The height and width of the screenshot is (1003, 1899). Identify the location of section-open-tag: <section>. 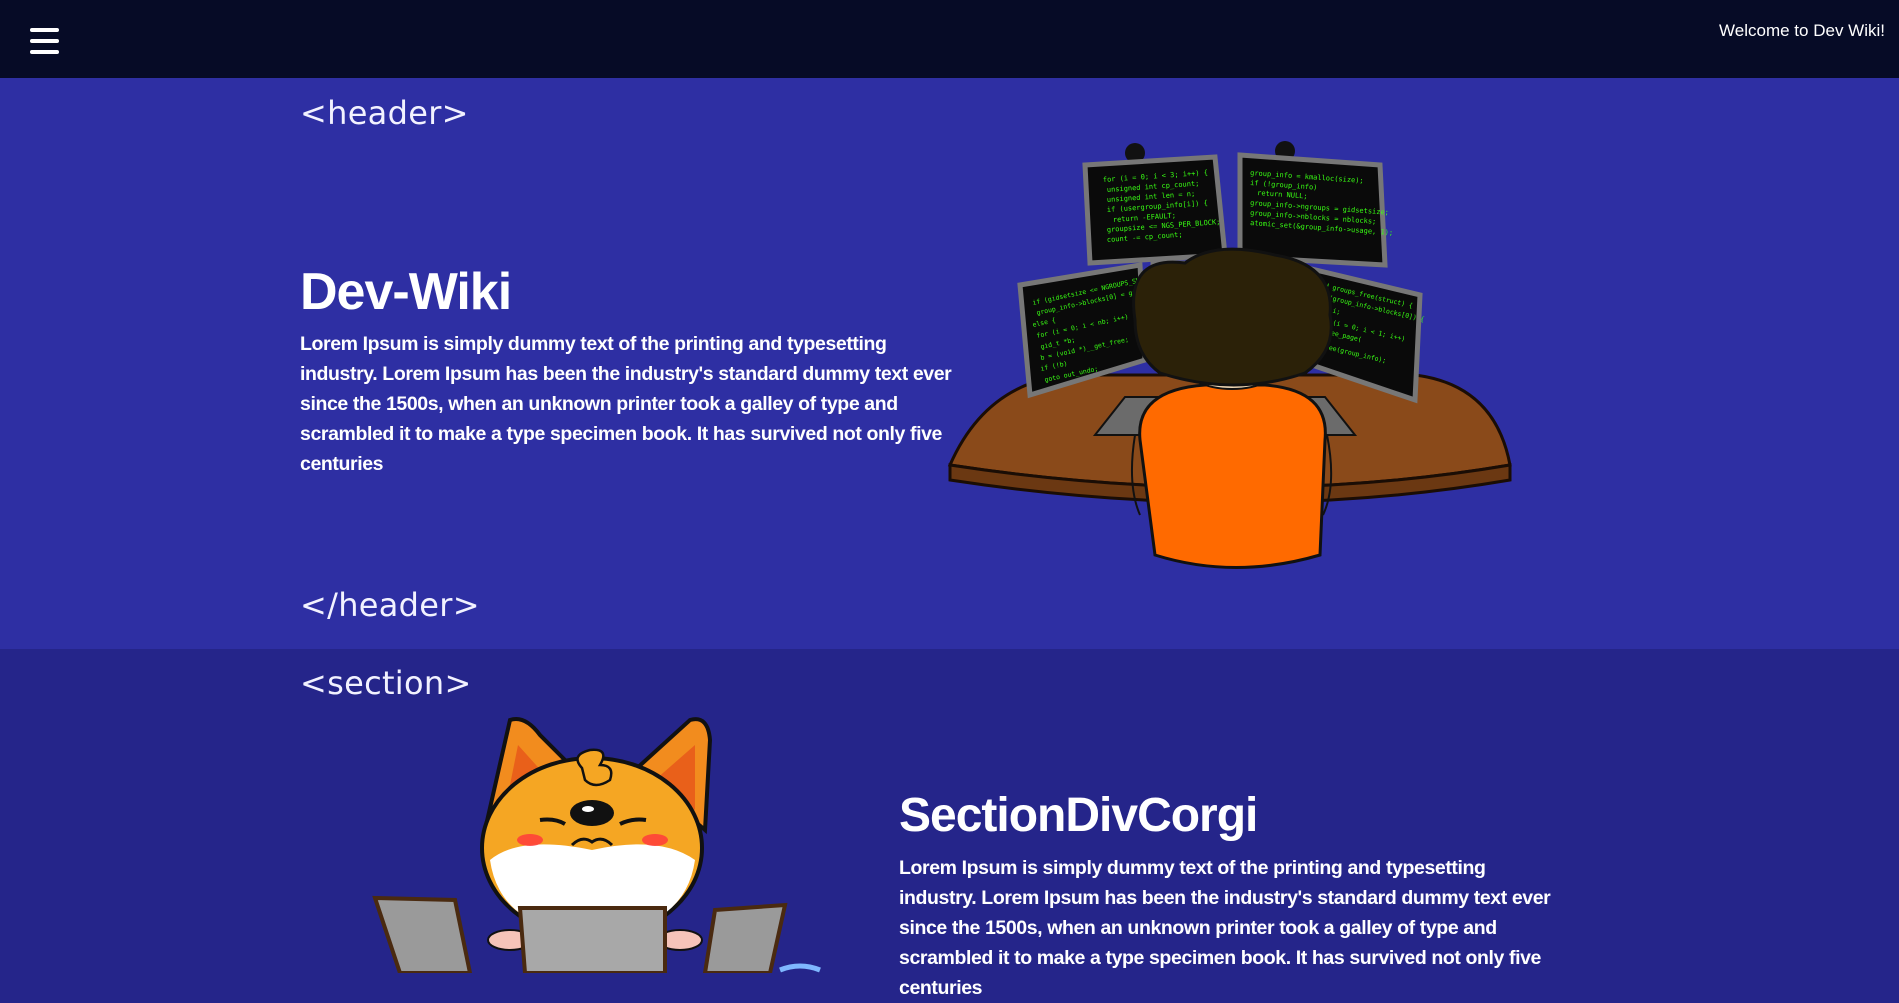
(386, 683).